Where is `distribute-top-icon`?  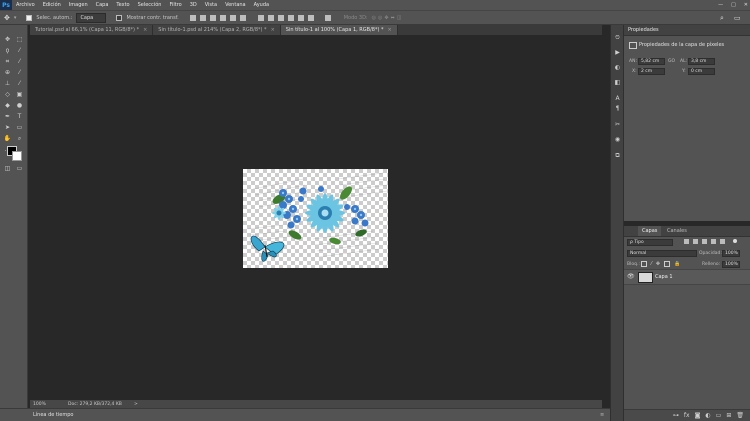 distribute-top-icon is located at coordinates (260, 17).